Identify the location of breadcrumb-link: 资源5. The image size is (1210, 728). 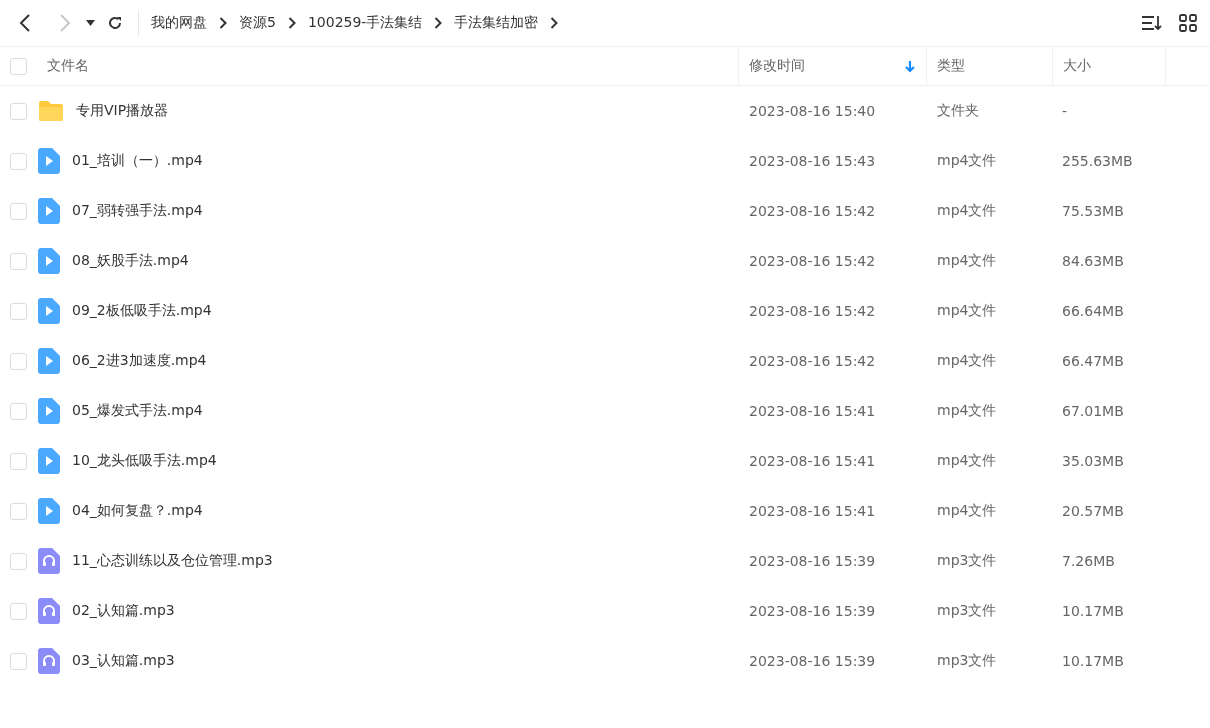
(257, 23).